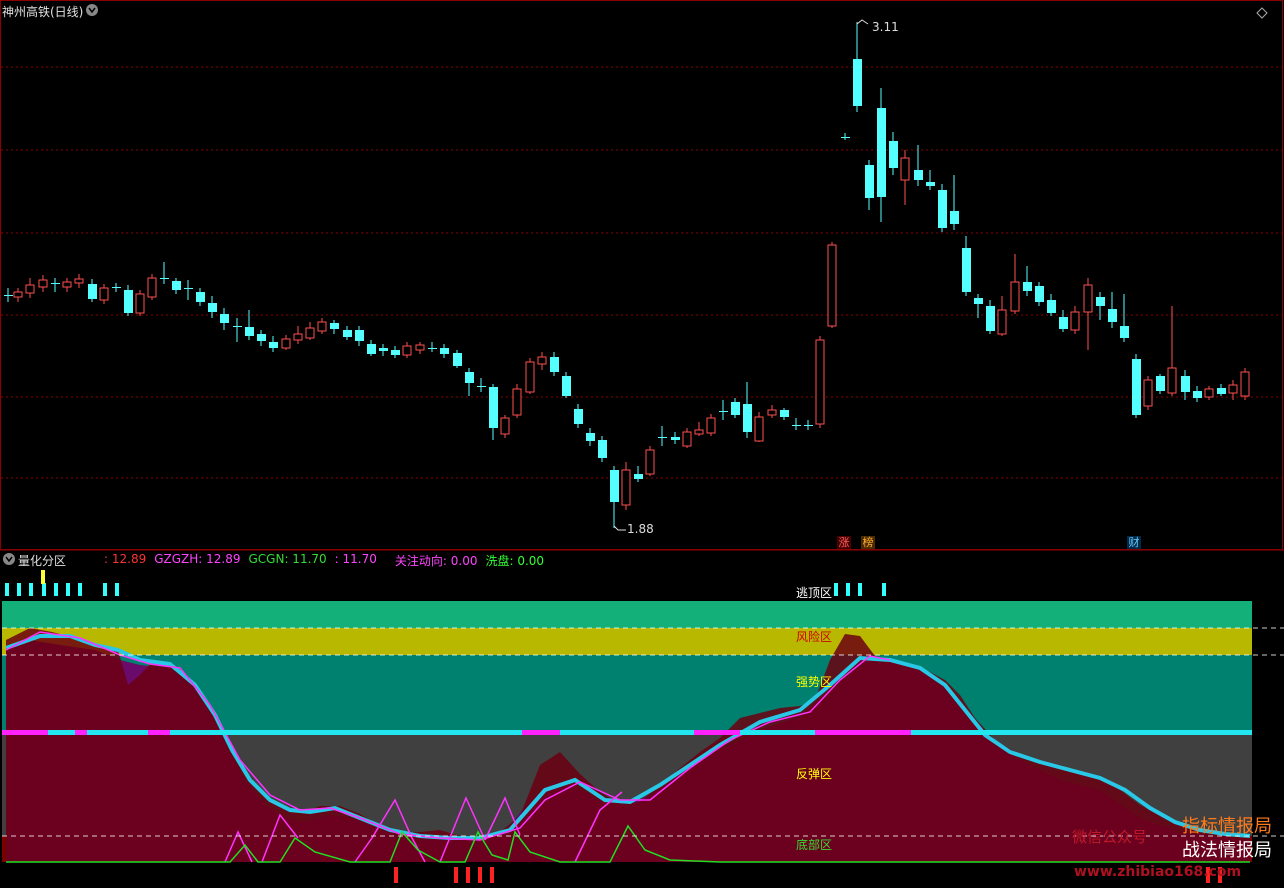 The height and width of the screenshot is (888, 1284). I want to click on zone-label-risk: 风险区, so click(814, 637).